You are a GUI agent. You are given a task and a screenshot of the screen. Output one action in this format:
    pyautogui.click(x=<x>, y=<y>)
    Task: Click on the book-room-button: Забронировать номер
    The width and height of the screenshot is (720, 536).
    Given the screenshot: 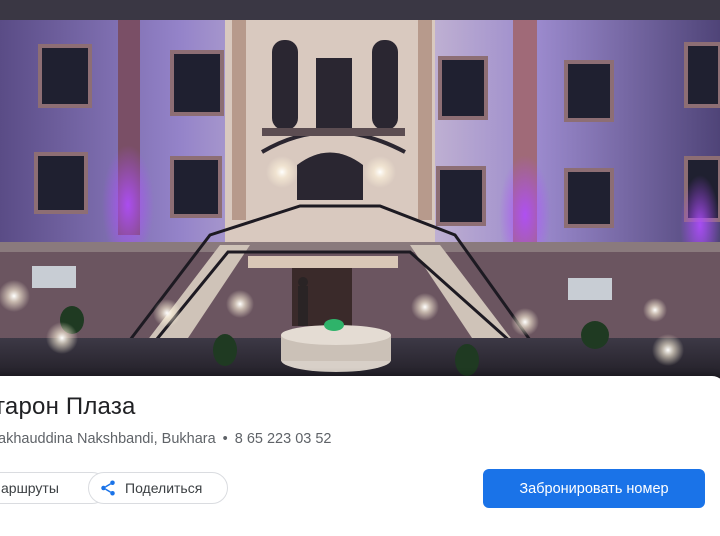 What is the action you would take?
    pyautogui.click(x=594, y=488)
    